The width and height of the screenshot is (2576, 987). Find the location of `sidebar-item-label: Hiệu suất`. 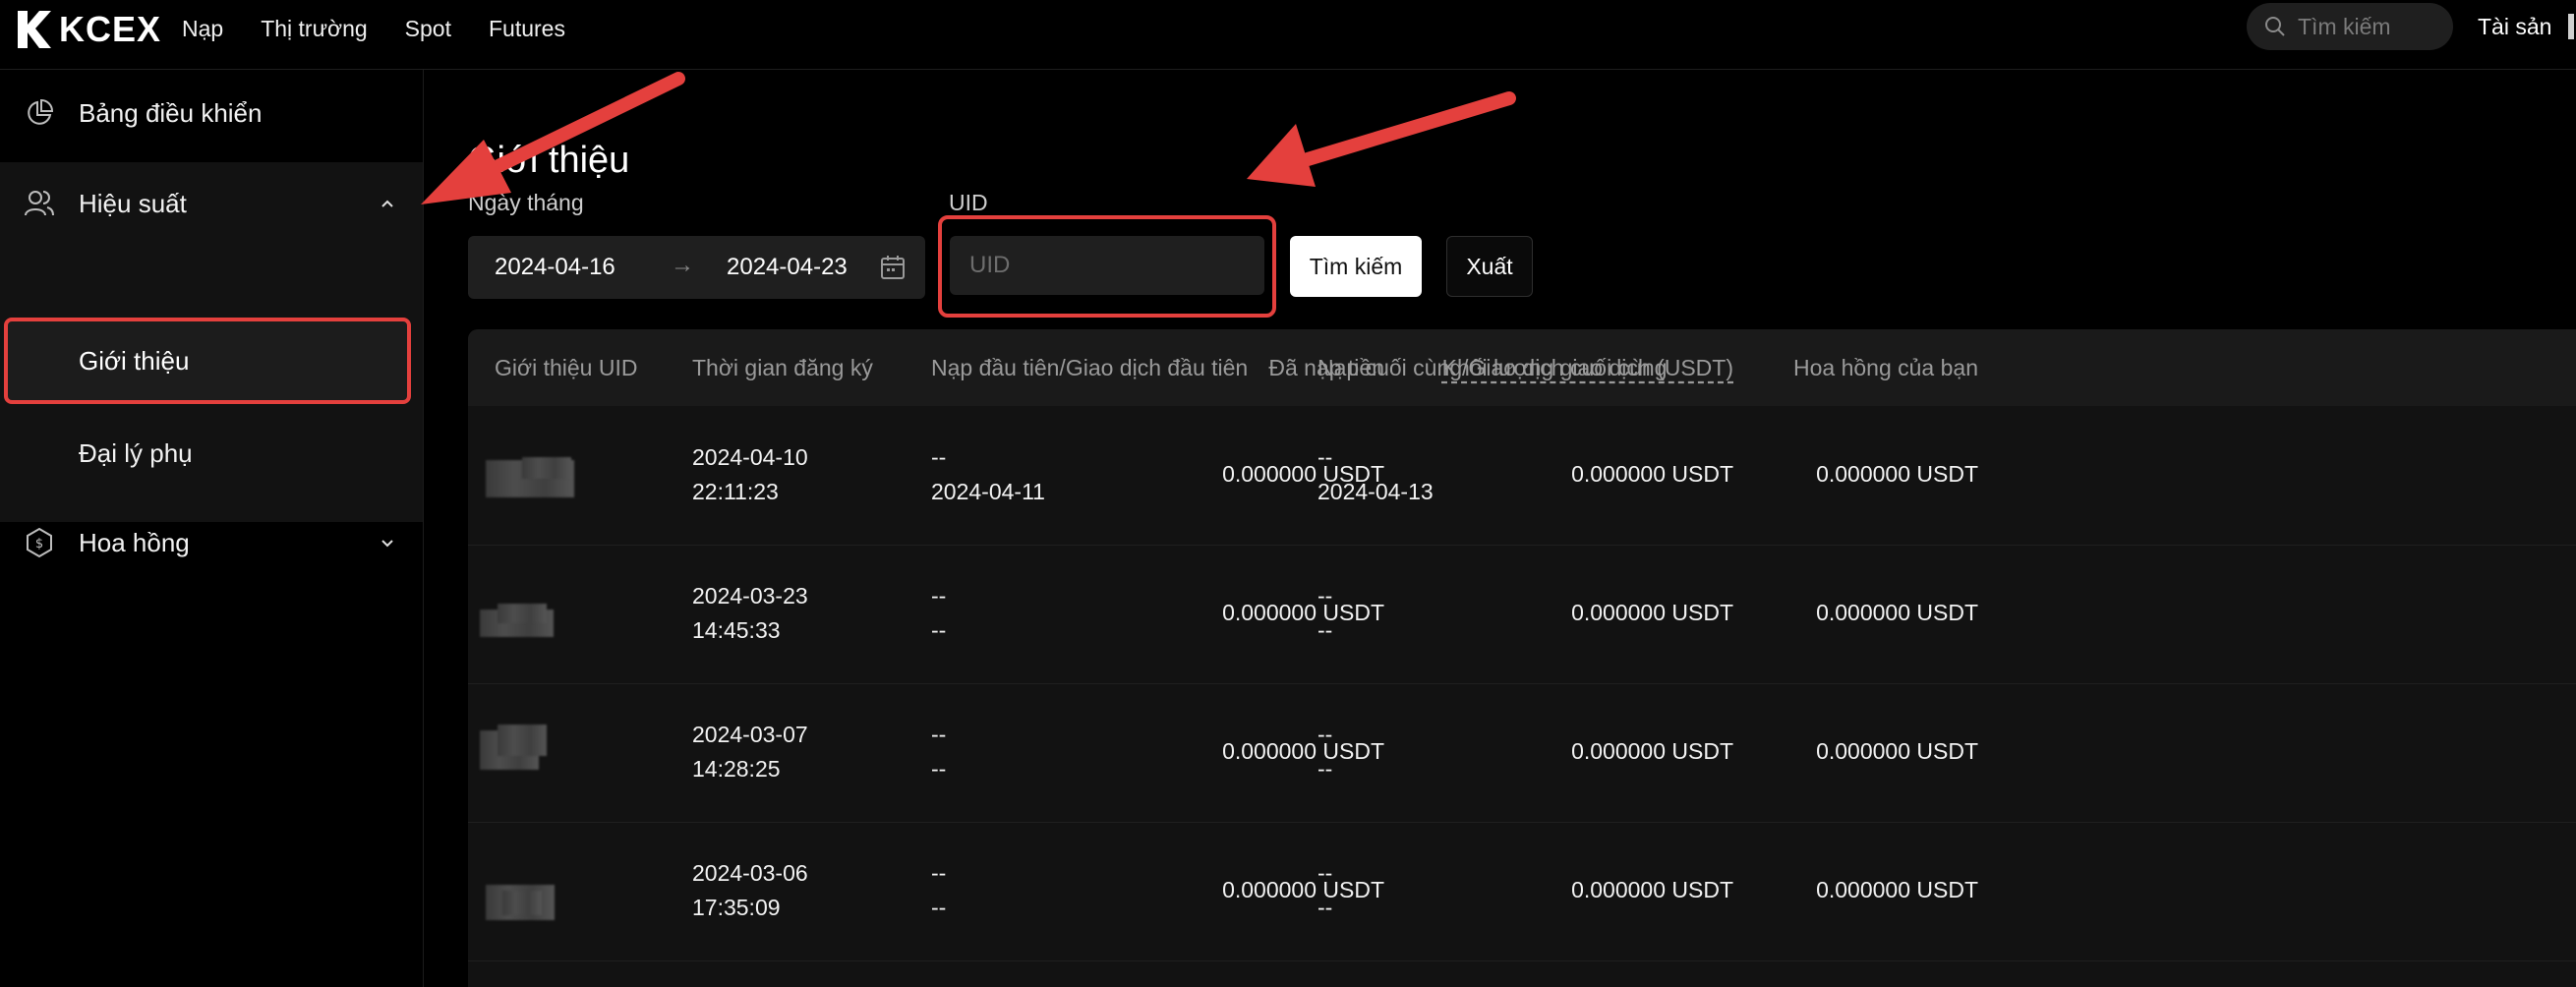

sidebar-item-label: Hiệu suất is located at coordinates (133, 203).